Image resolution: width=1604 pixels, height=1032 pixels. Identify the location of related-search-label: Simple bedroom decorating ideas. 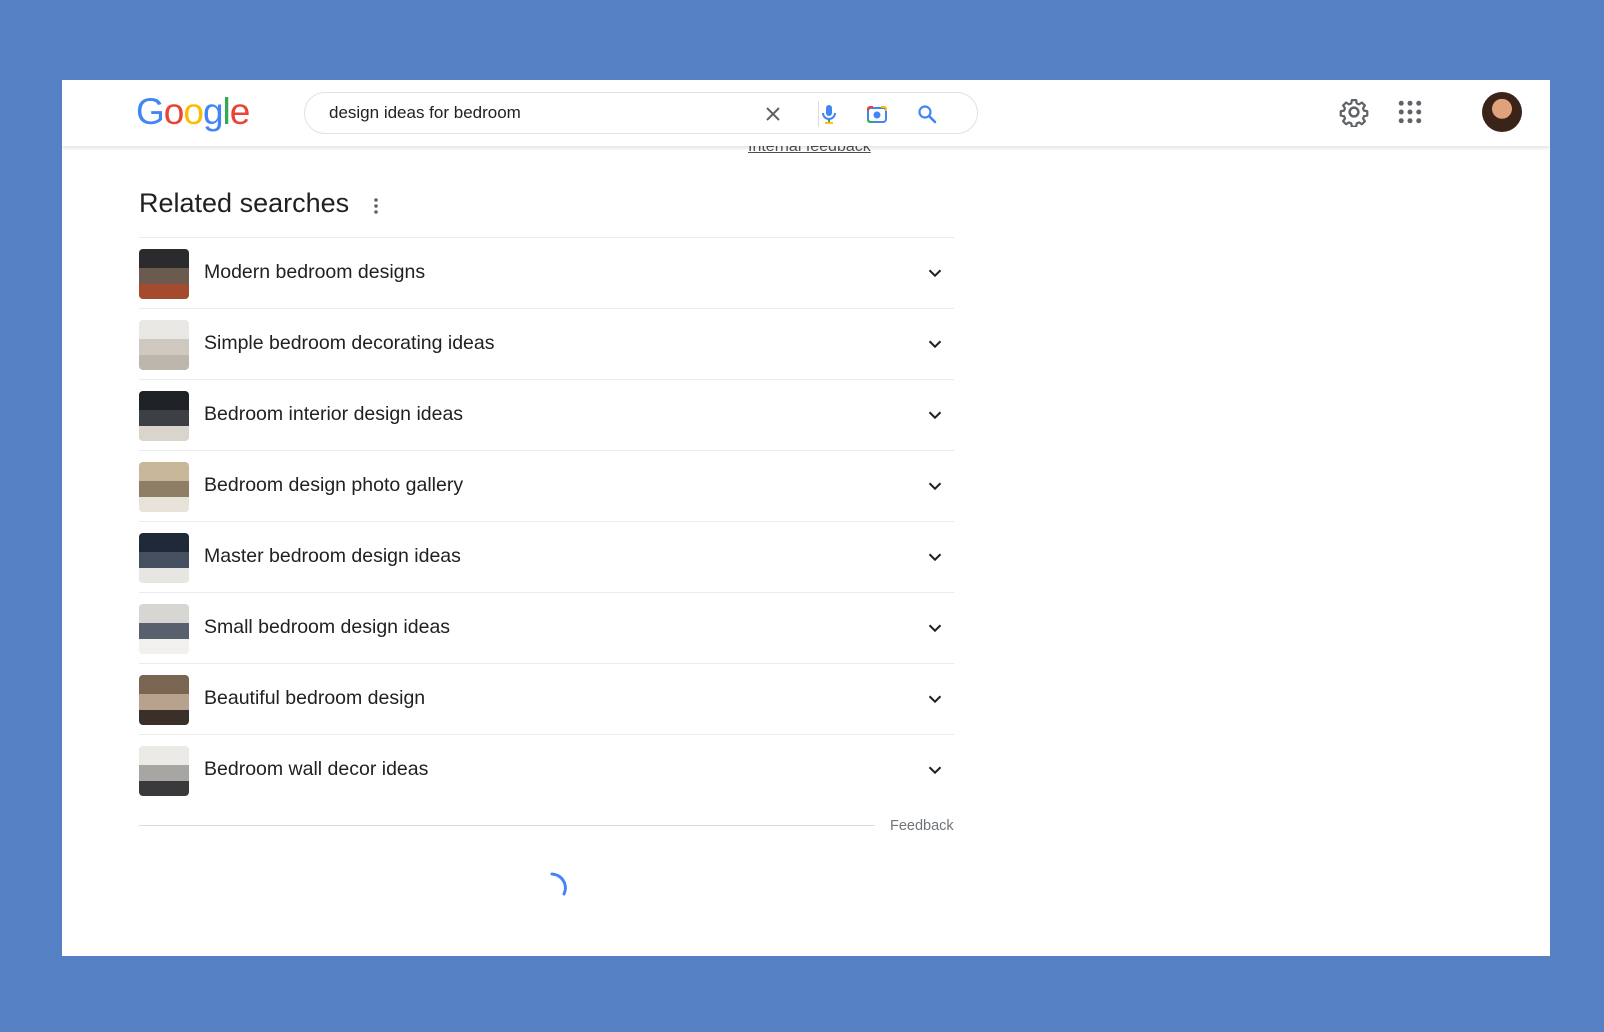
(349, 343).